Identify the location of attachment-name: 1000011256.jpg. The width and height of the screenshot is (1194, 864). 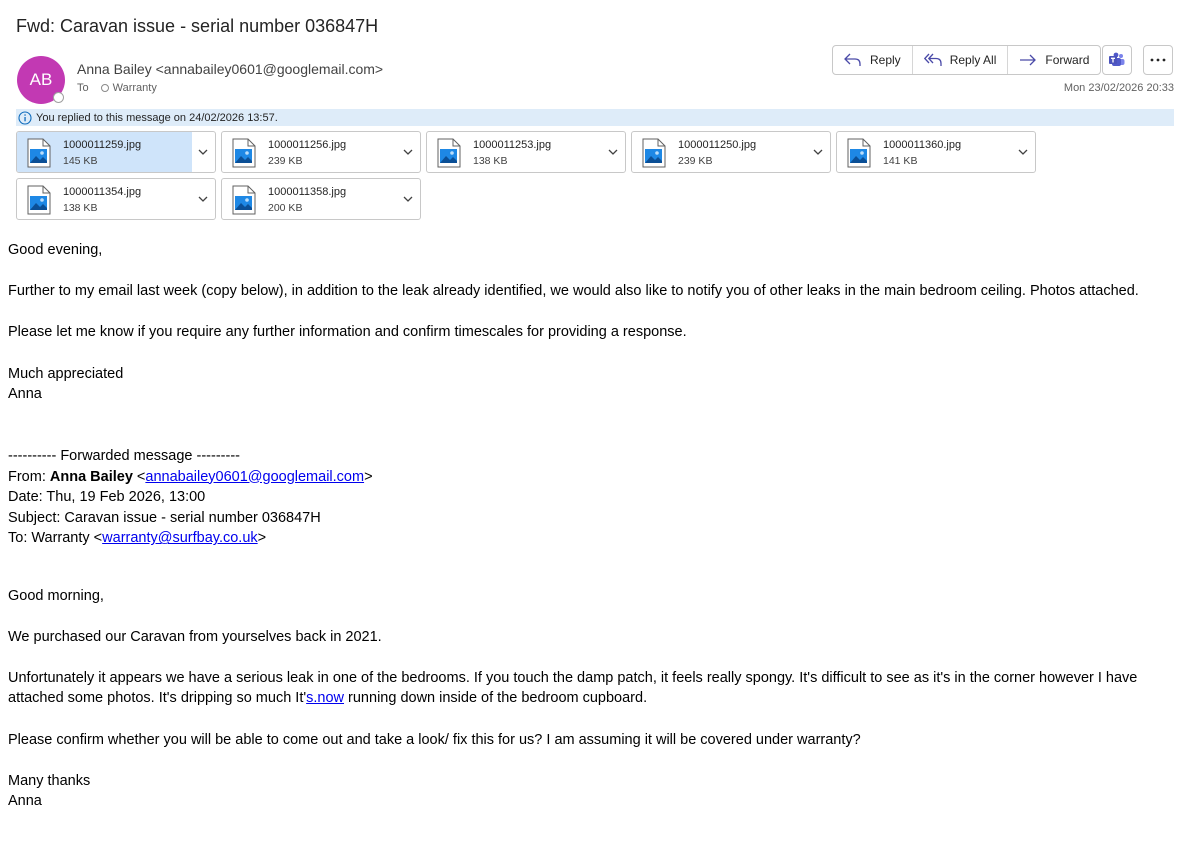
(307, 145).